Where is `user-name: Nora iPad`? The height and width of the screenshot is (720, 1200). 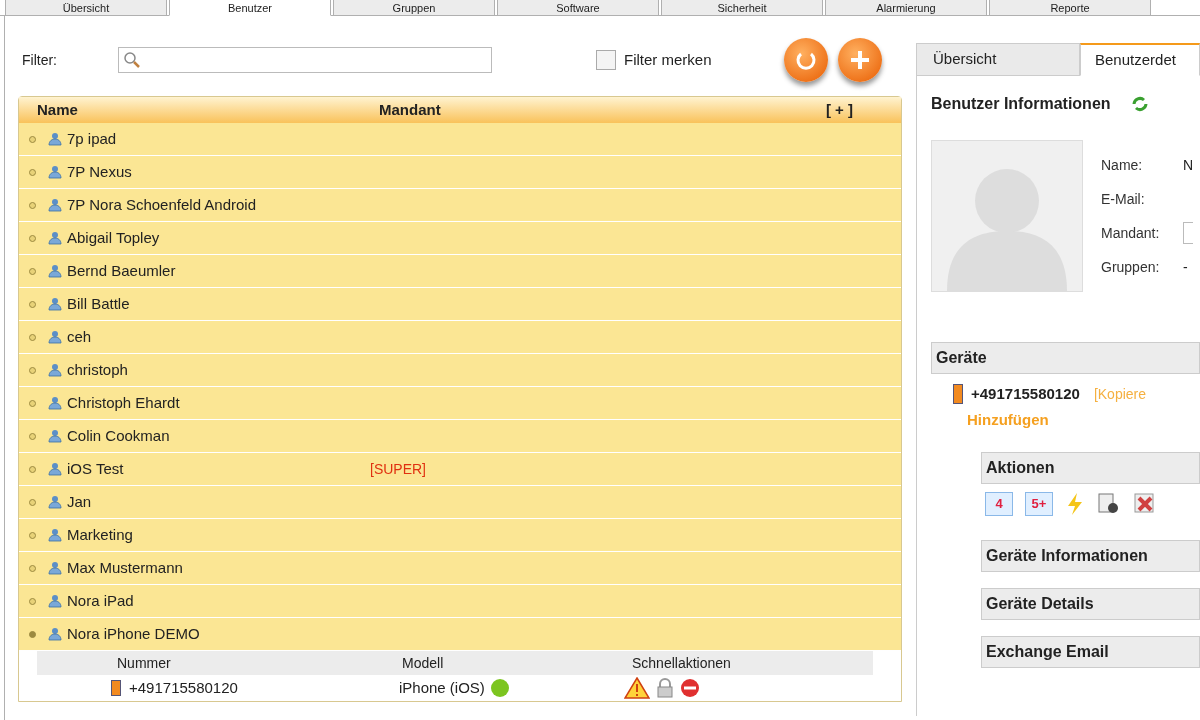
user-name: Nora iPad is located at coordinates (101, 600).